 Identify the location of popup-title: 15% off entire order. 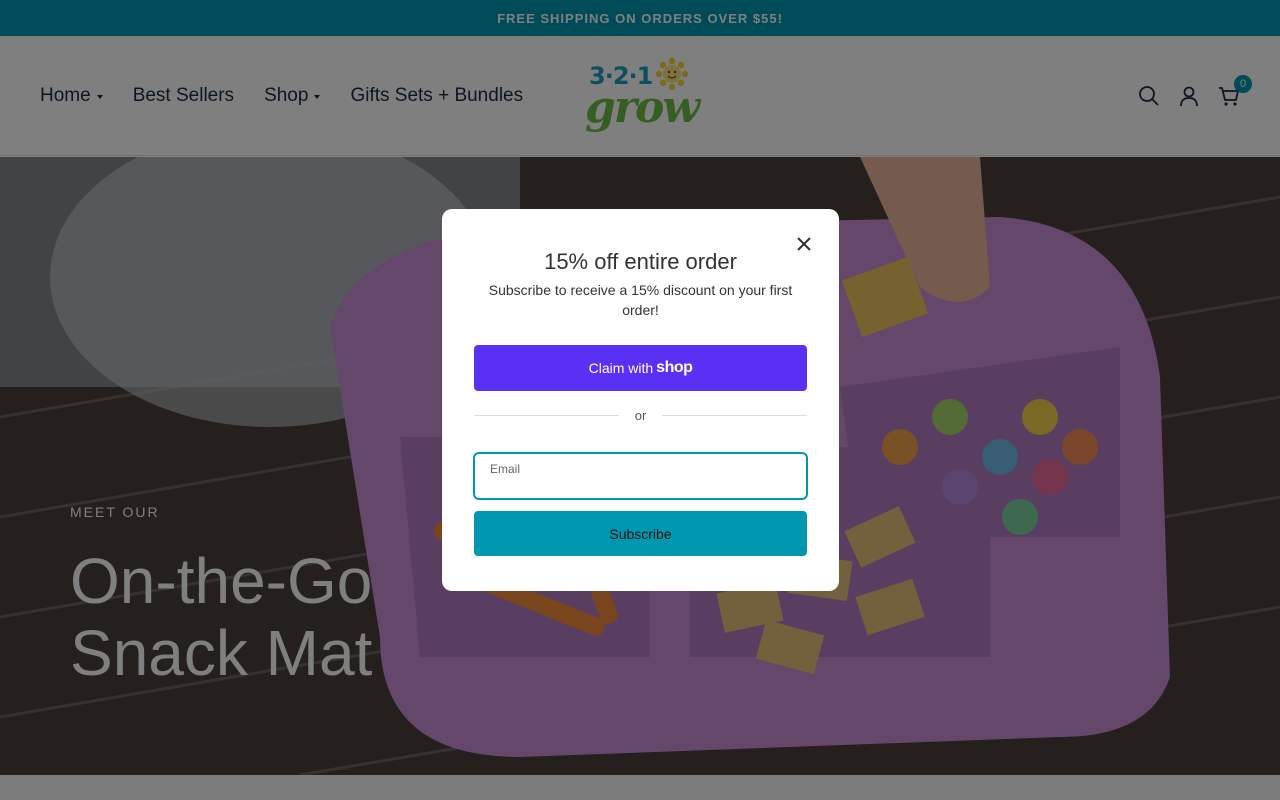
(640, 261).